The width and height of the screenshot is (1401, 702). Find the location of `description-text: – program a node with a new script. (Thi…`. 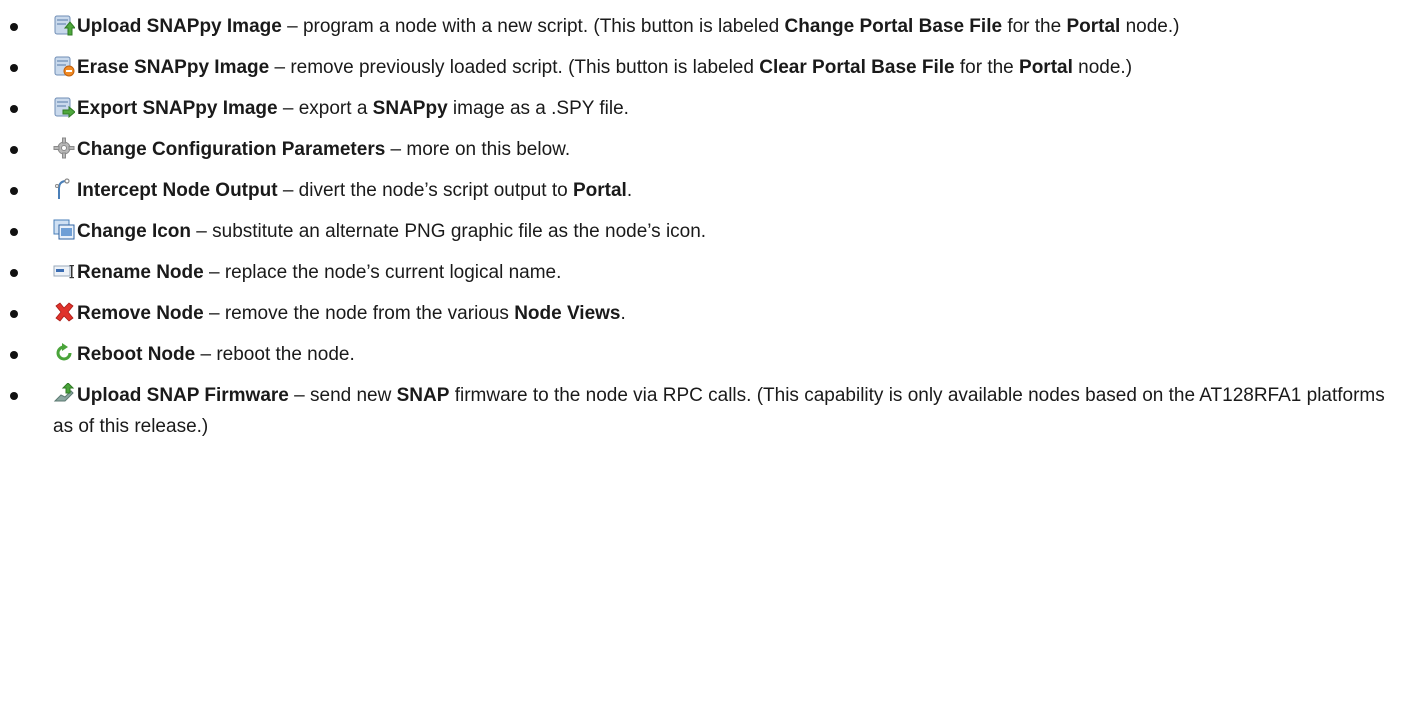

description-text: – program a node with a new script. (Thi… is located at coordinates (533, 26).